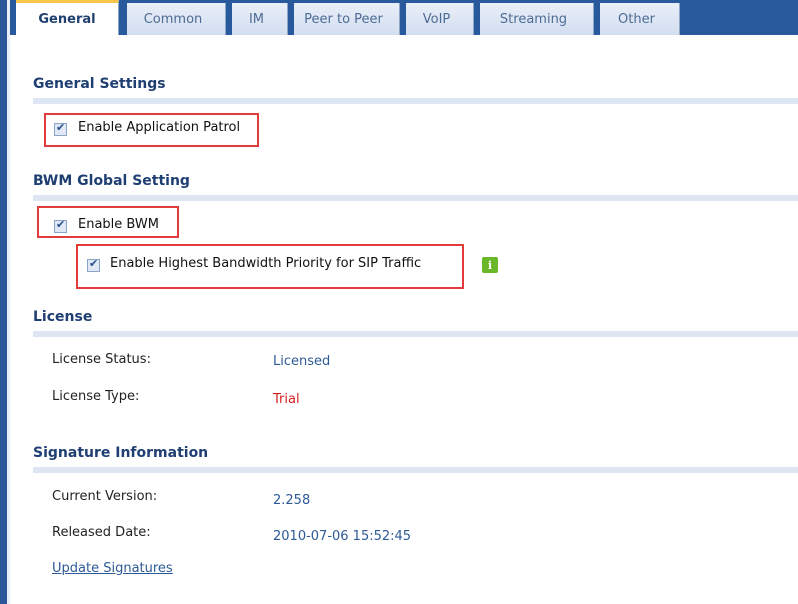  What do you see at coordinates (3, 302) in the screenshot?
I see `left-border` at bounding box center [3, 302].